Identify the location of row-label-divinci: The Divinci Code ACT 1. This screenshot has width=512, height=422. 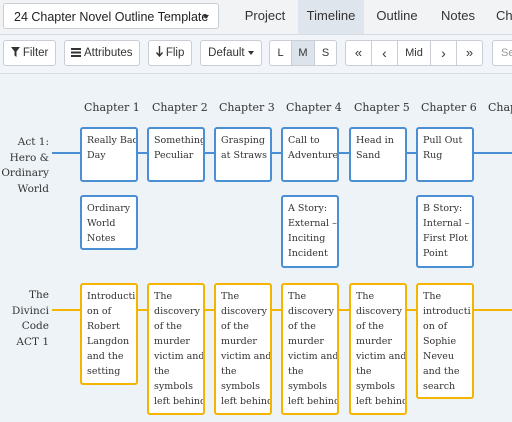
(30, 319).